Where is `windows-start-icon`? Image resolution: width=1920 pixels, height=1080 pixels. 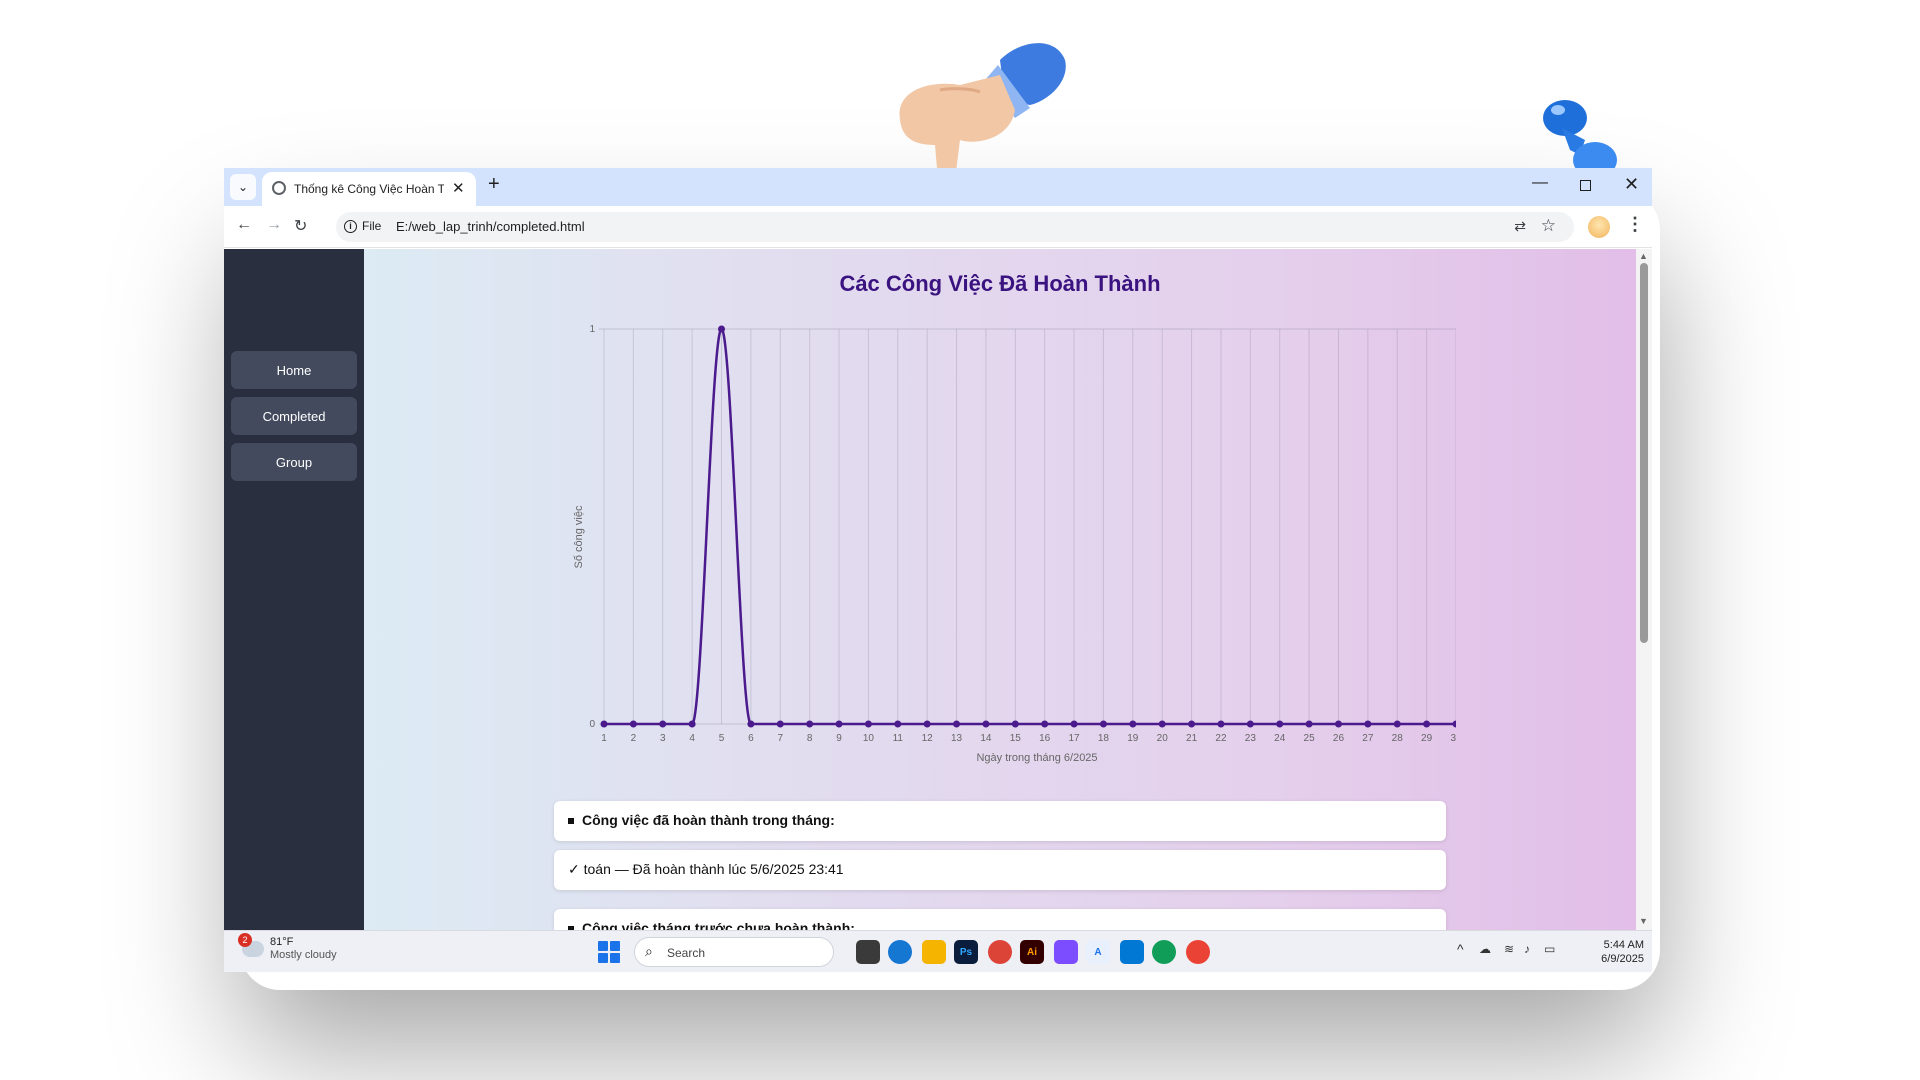
windows-start-icon is located at coordinates (609, 952).